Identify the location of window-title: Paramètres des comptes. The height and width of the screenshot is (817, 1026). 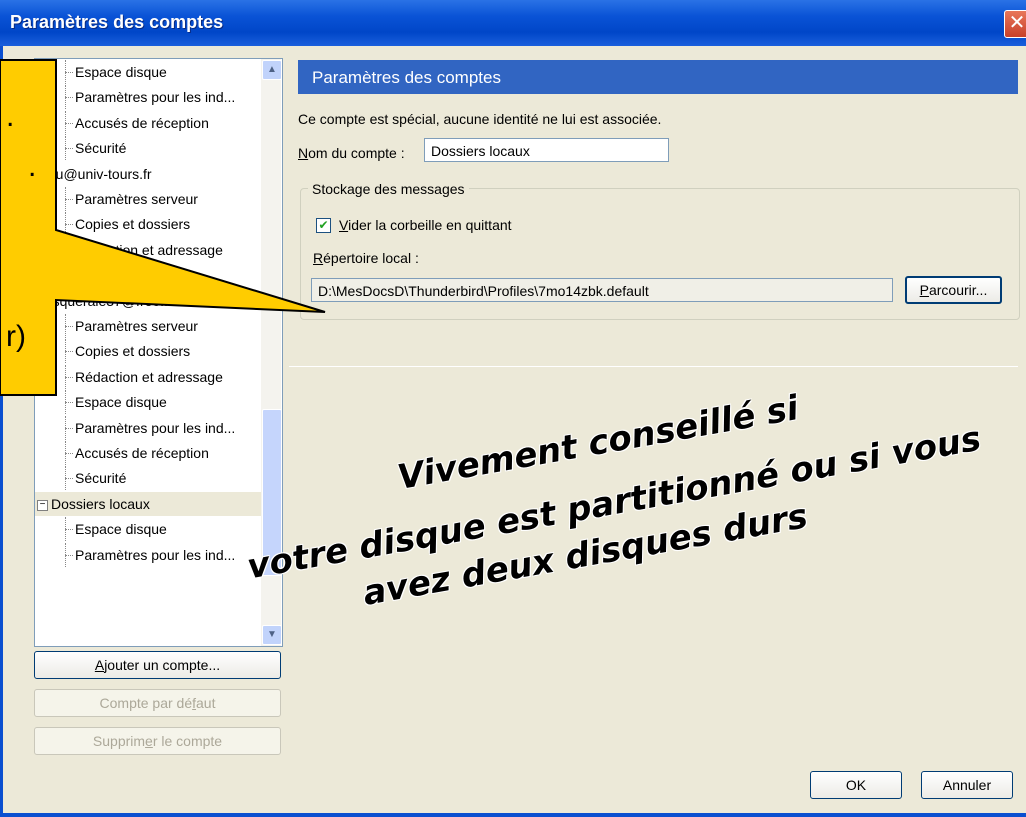
(117, 22).